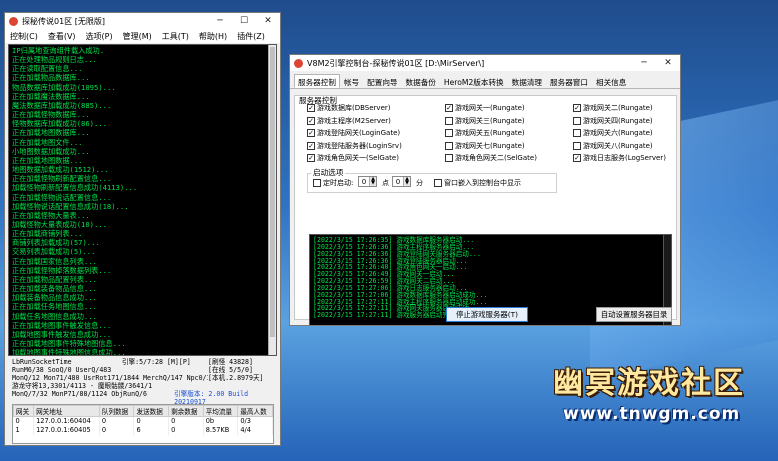 This screenshot has width=778, height=461. Describe the element at coordinates (668, 63) in the screenshot. I see `console-close-icon: ✕` at that location.